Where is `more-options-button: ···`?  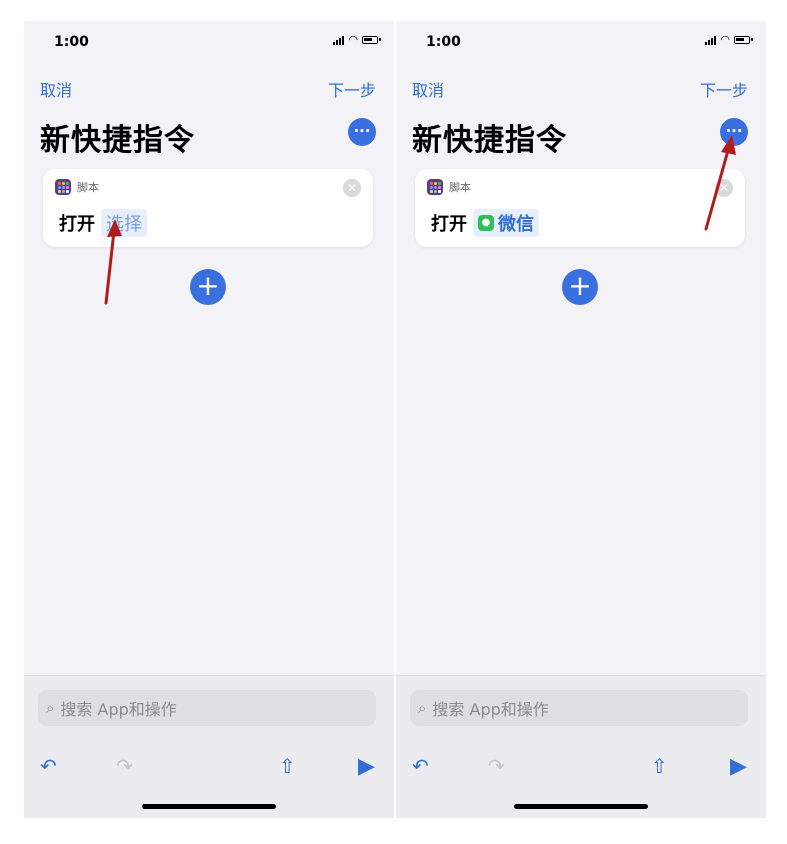
more-options-button: ··· is located at coordinates (362, 132).